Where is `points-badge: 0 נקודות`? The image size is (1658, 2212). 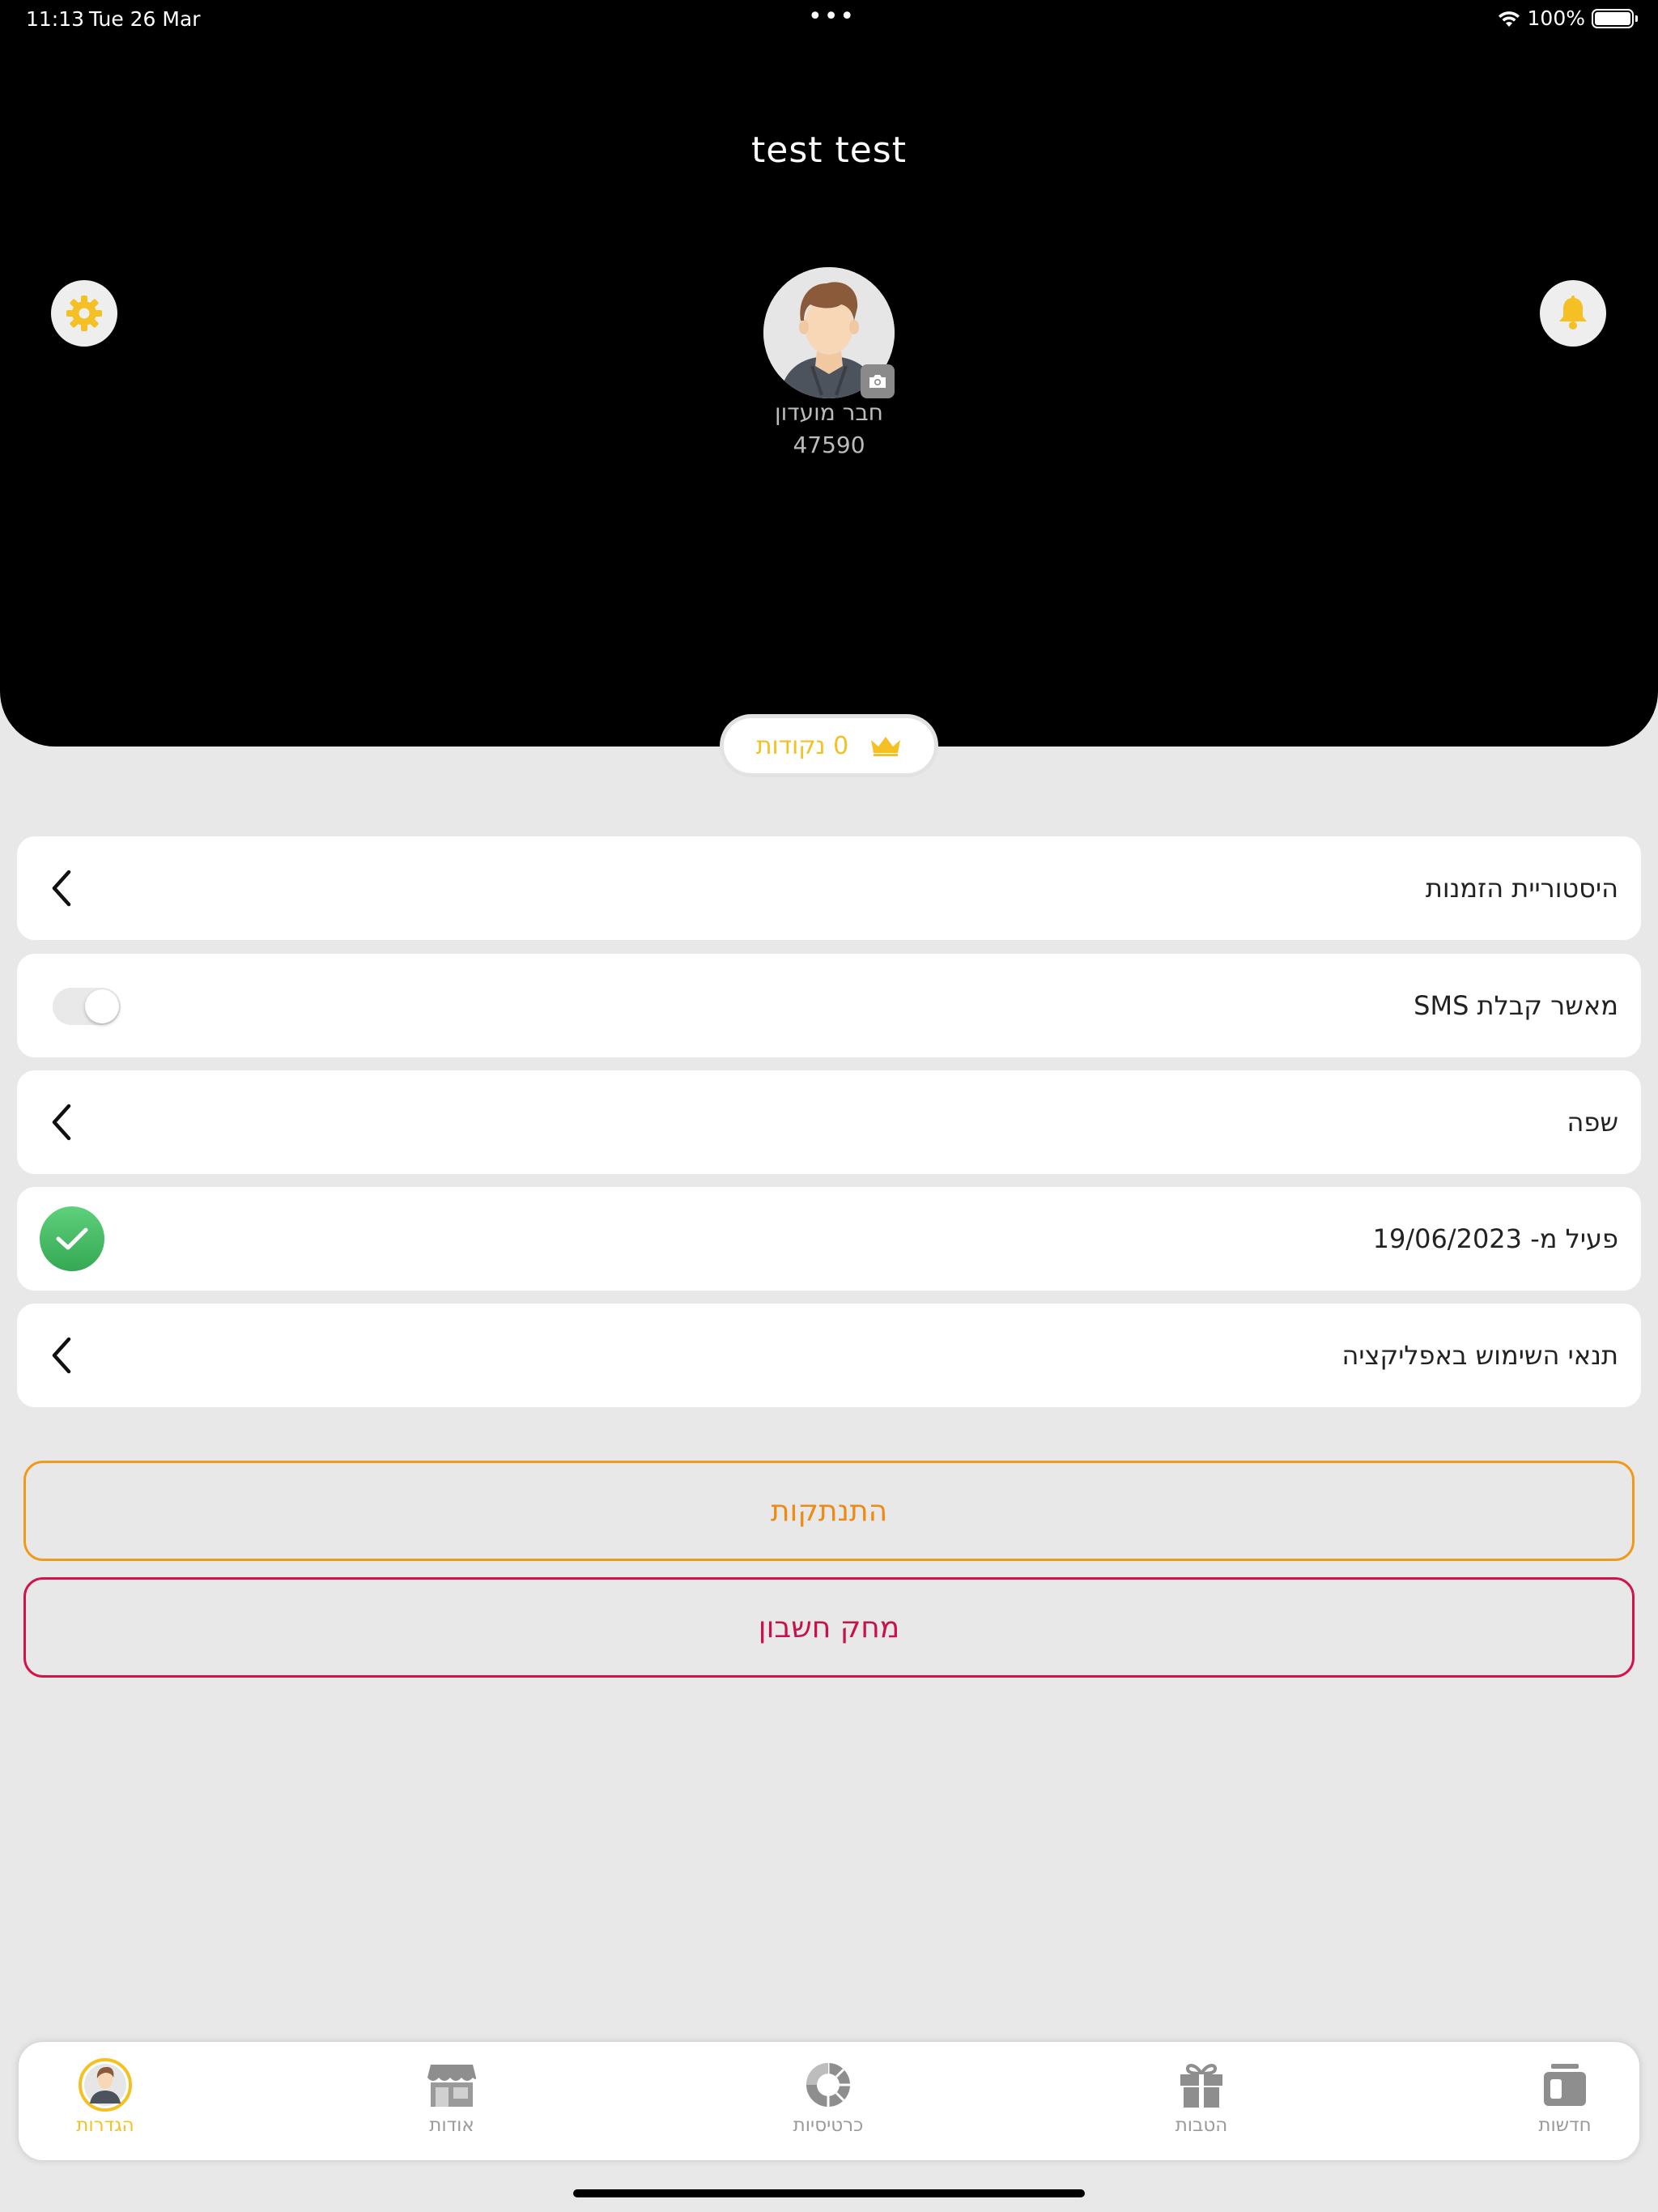 points-badge: 0 נקודות is located at coordinates (829, 745).